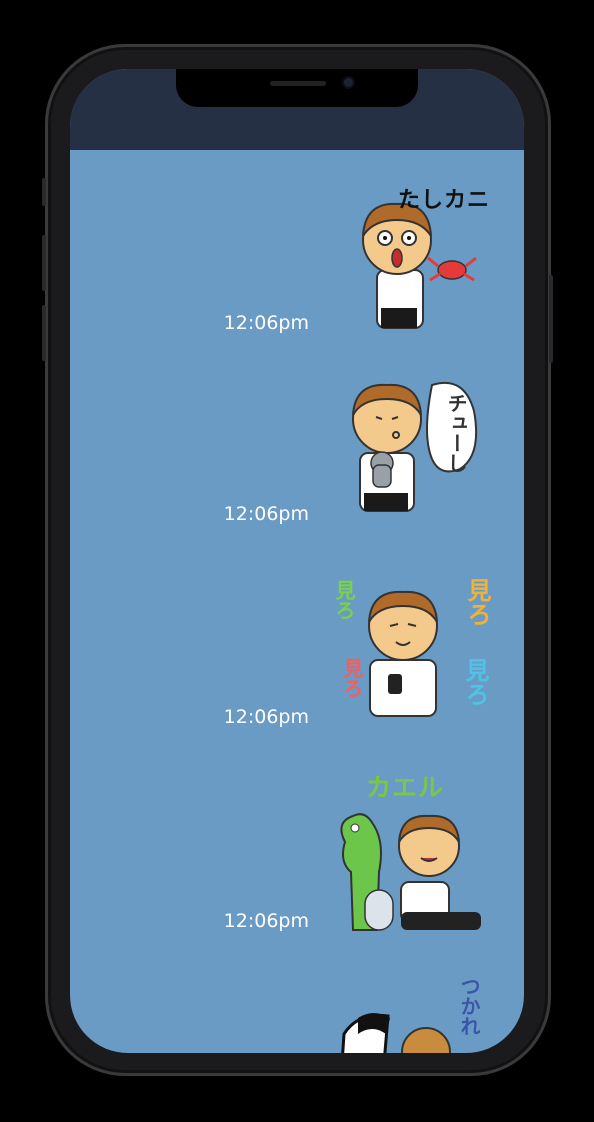 The width and height of the screenshot is (594, 1122). Describe the element at coordinates (297, 650) in the screenshot. I see `chat-message: 見ろ 見ろ 見ろ 見ろ 12:06pm` at that location.